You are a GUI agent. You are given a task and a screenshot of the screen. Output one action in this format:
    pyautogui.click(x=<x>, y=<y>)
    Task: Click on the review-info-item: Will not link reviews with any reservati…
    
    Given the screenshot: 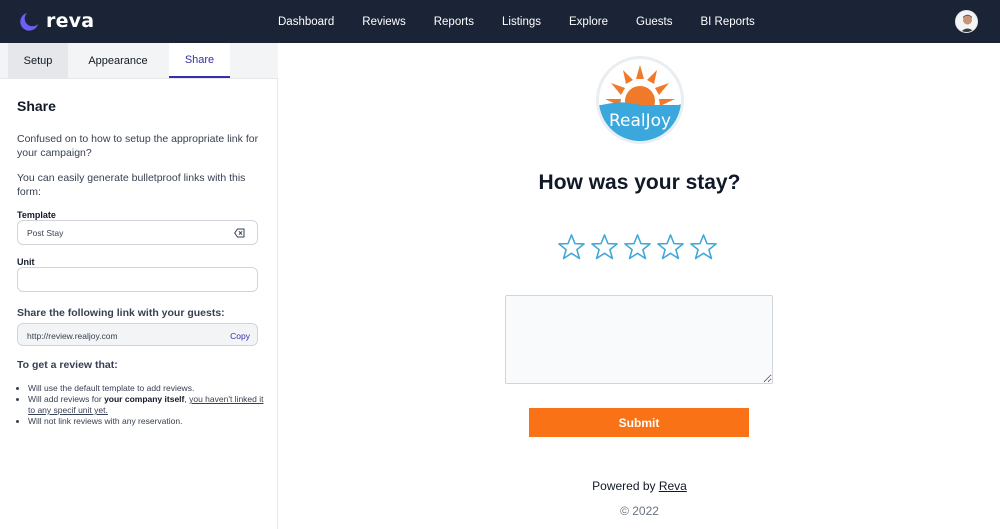 What is the action you would take?
    pyautogui.click(x=148, y=421)
    